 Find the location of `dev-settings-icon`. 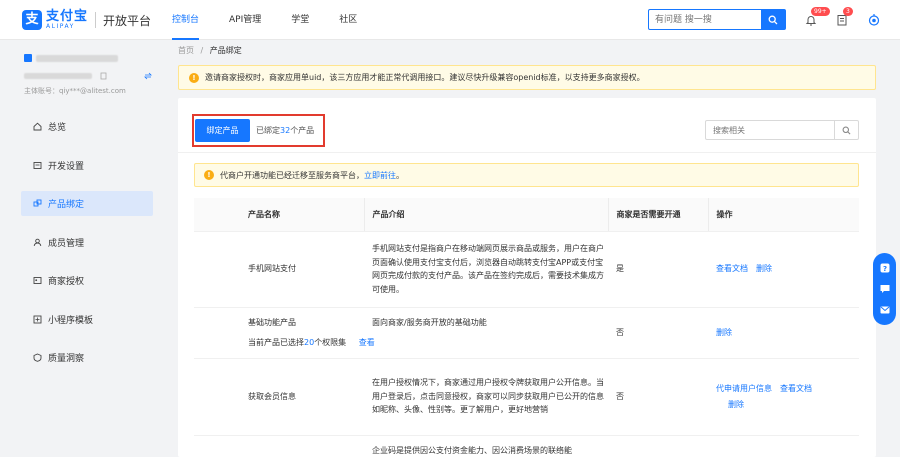

dev-settings-icon is located at coordinates (37, 165).